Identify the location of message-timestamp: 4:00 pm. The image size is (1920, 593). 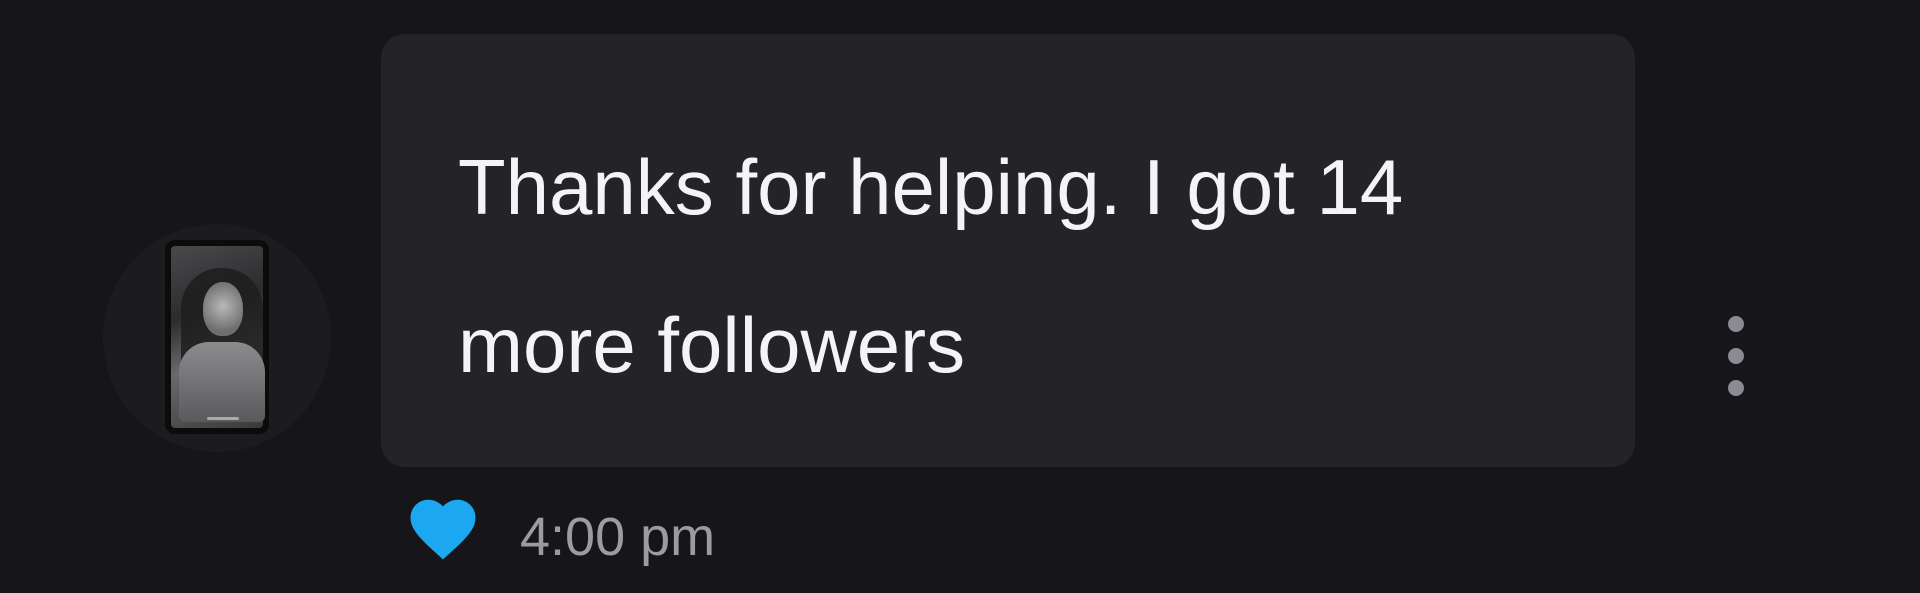
(618, 537).